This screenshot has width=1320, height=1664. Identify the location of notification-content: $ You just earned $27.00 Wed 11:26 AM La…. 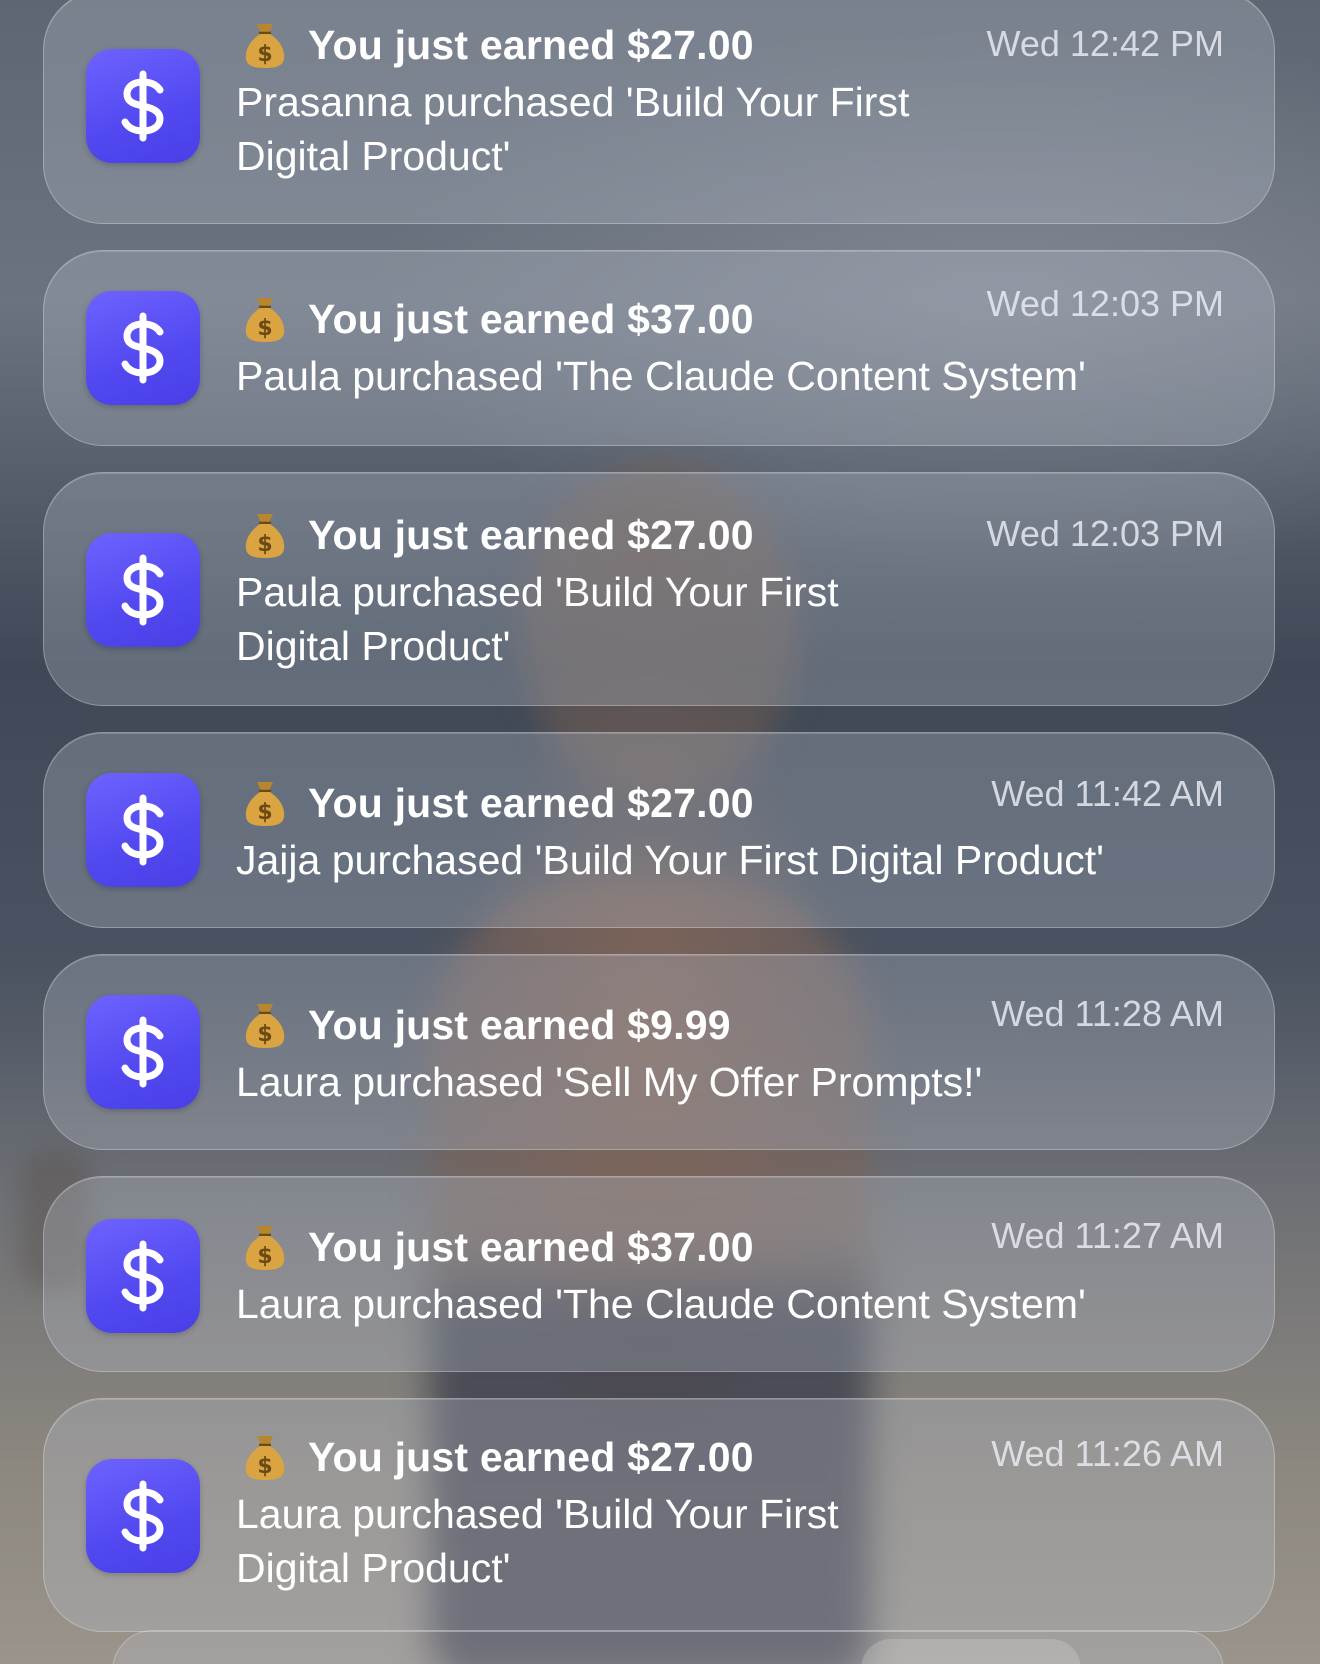
(731, 1512).